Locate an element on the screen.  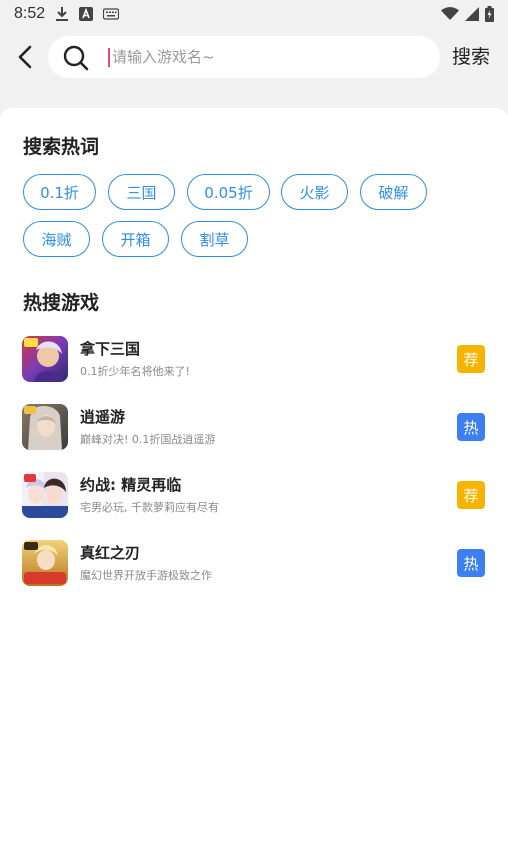
search-input is located at coordinates (267, 57).